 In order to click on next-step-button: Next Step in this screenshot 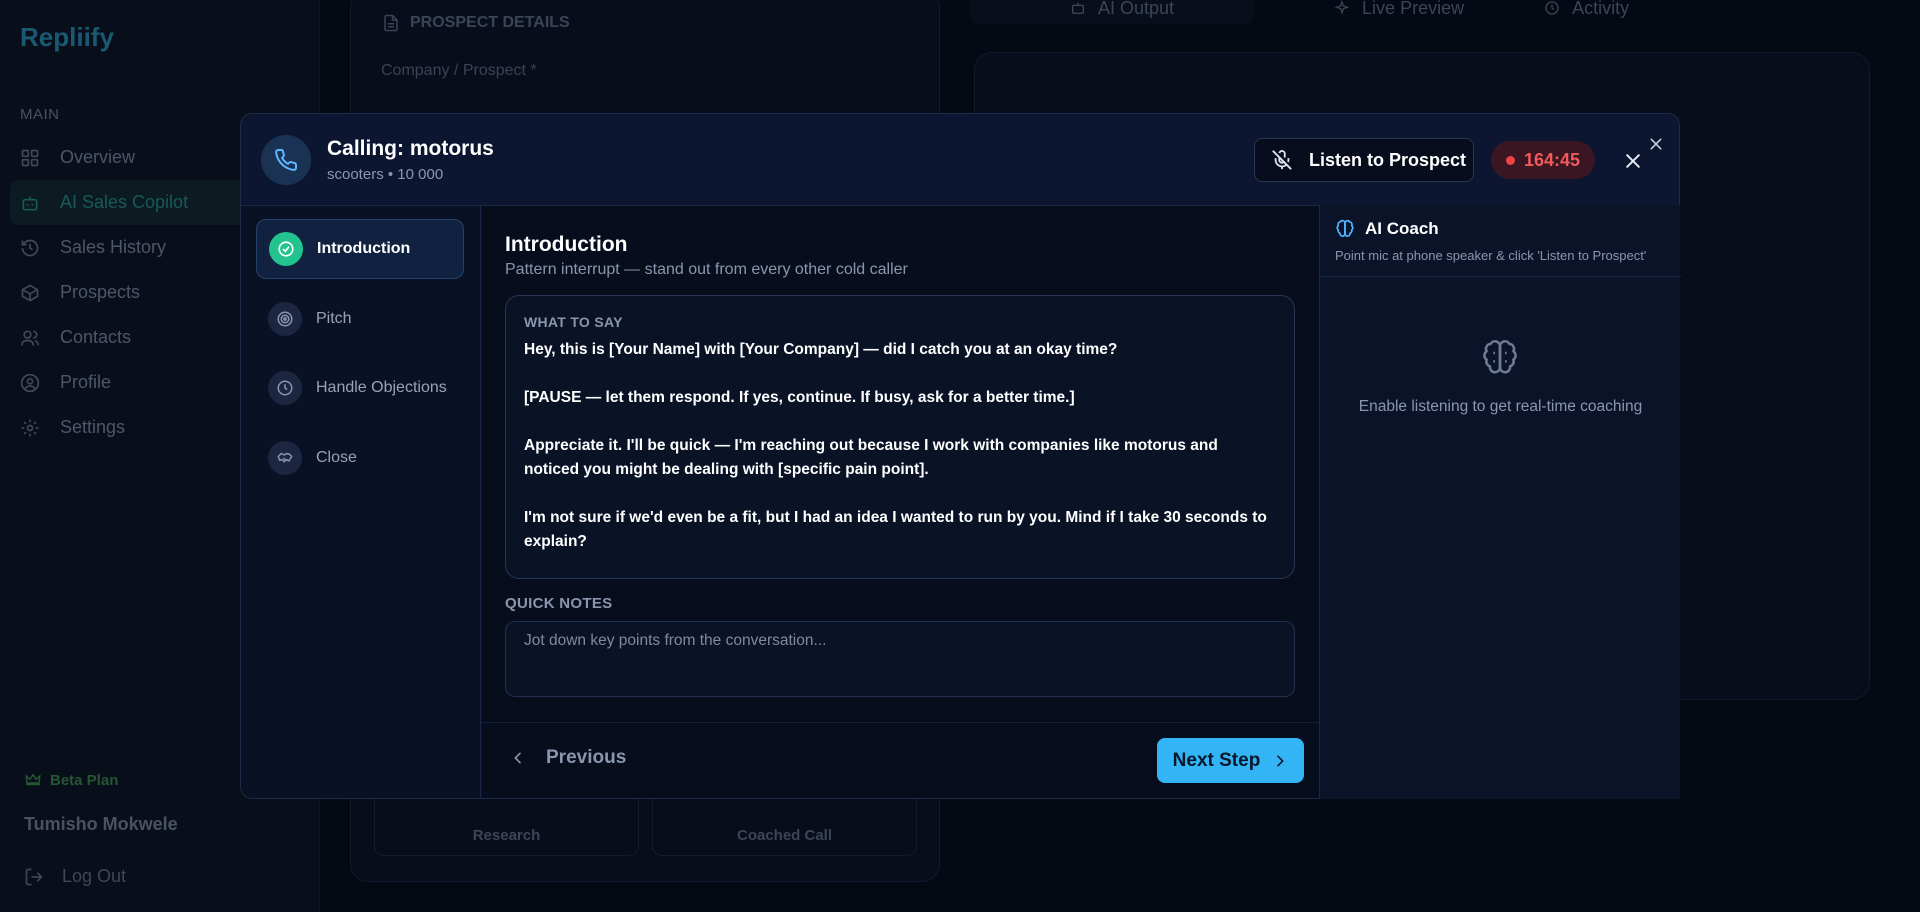, I will do `click(1230, 760)`.